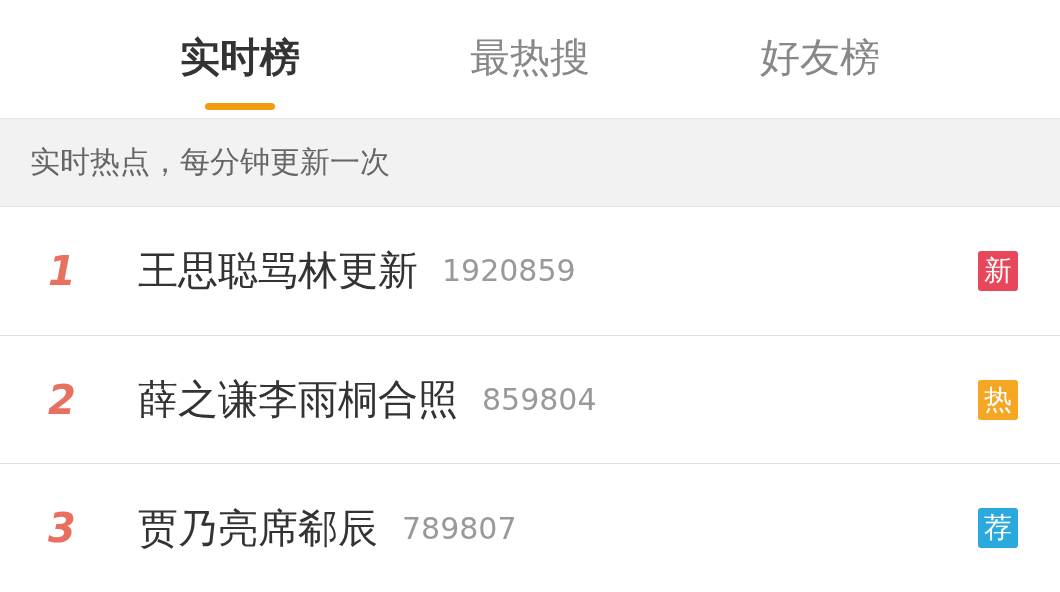  Describe the element at coordinates (509, 271) in the screenshot. I see `search-count: 1920859` at that location.